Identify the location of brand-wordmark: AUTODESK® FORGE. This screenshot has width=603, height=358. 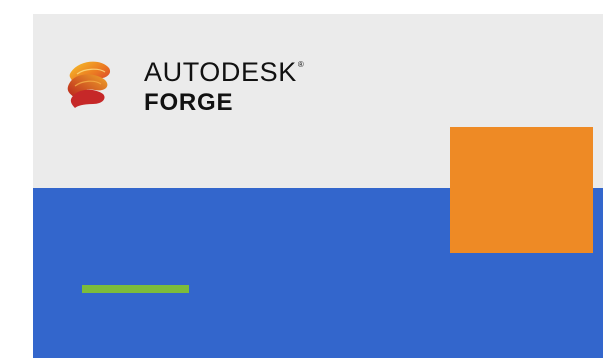
(224, 87).